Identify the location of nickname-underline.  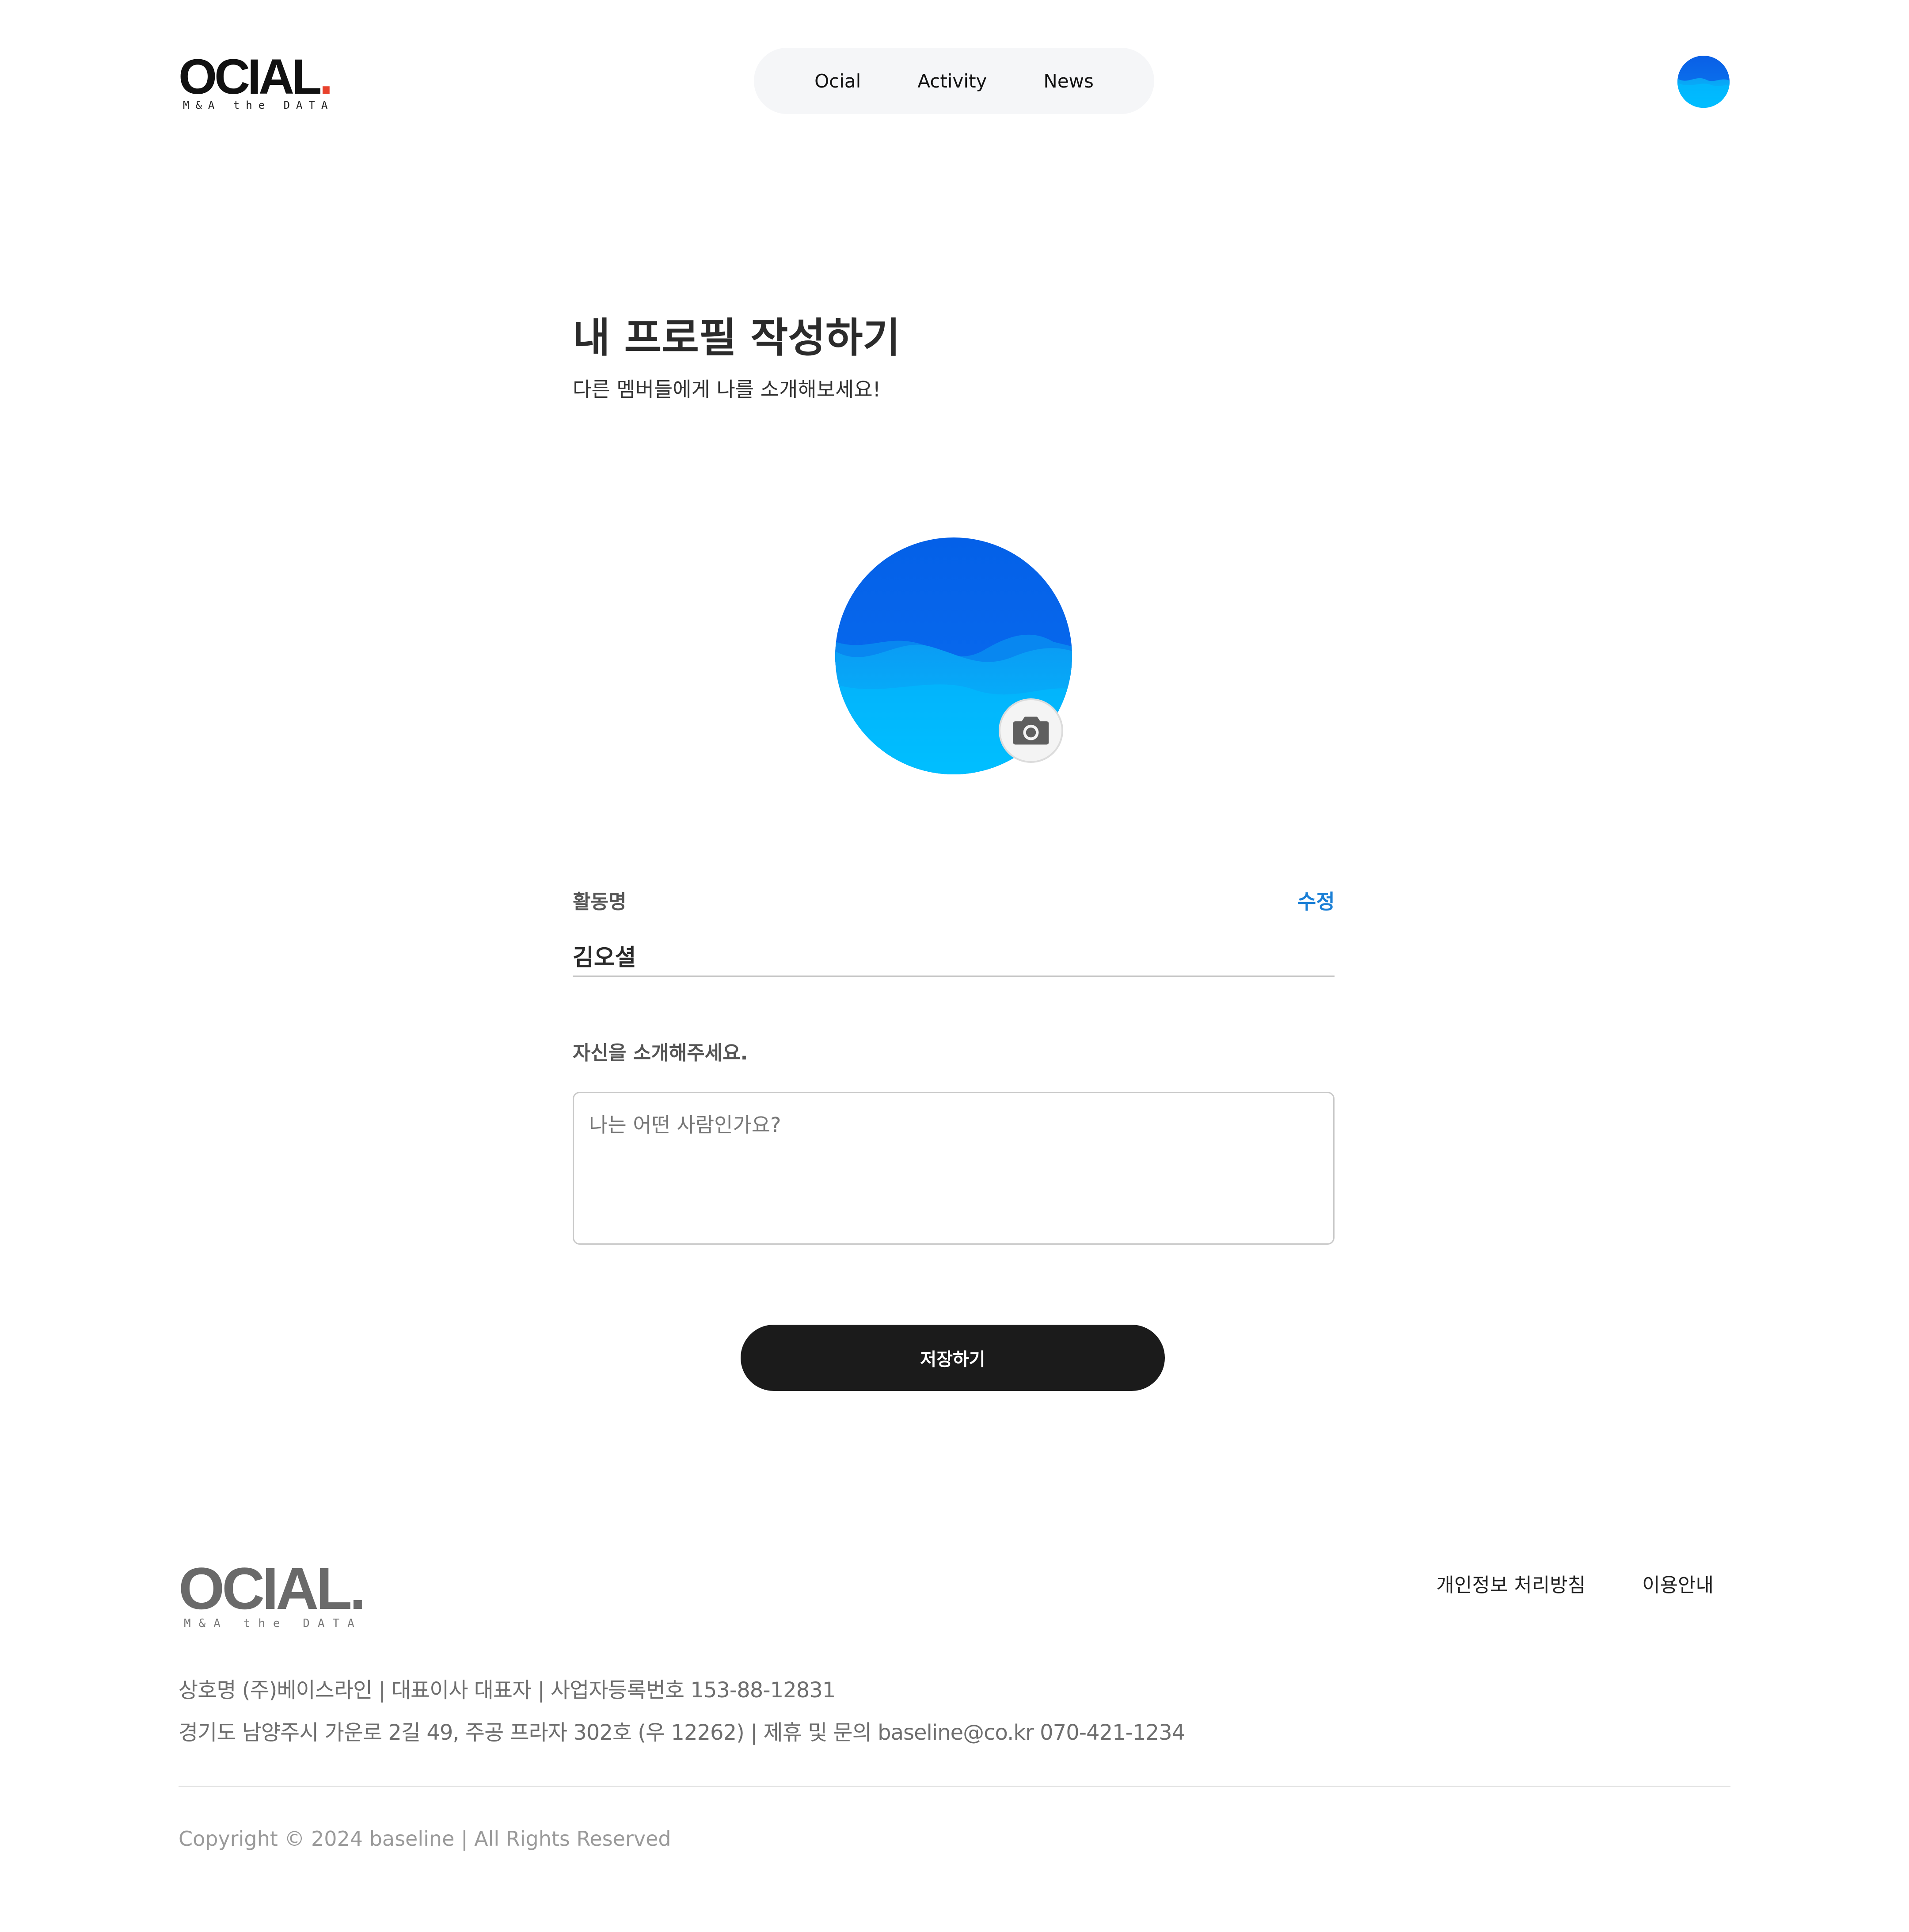
(954, 976).